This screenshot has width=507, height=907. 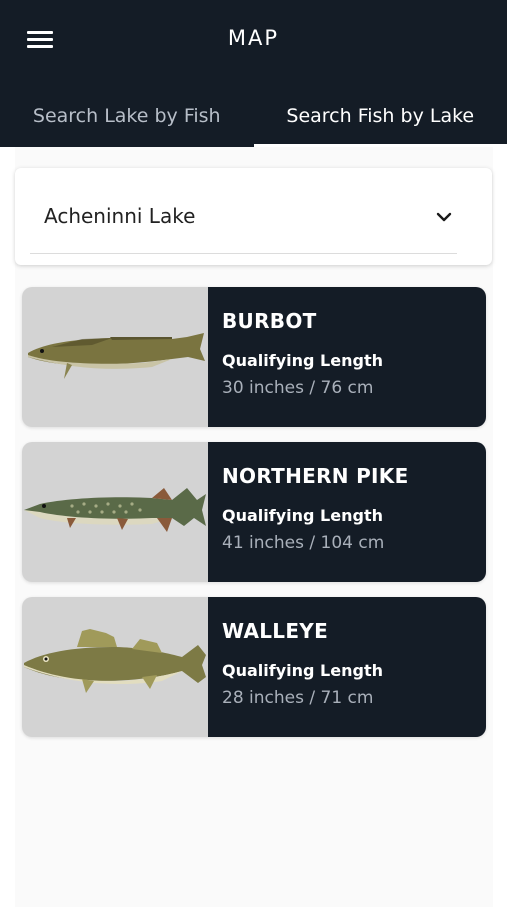 What do you see at coordinates (354, 698) in the screenshot?
I see `qualifying-length-value: 28 inches / 71 cm` at bounding box center [354, 698].